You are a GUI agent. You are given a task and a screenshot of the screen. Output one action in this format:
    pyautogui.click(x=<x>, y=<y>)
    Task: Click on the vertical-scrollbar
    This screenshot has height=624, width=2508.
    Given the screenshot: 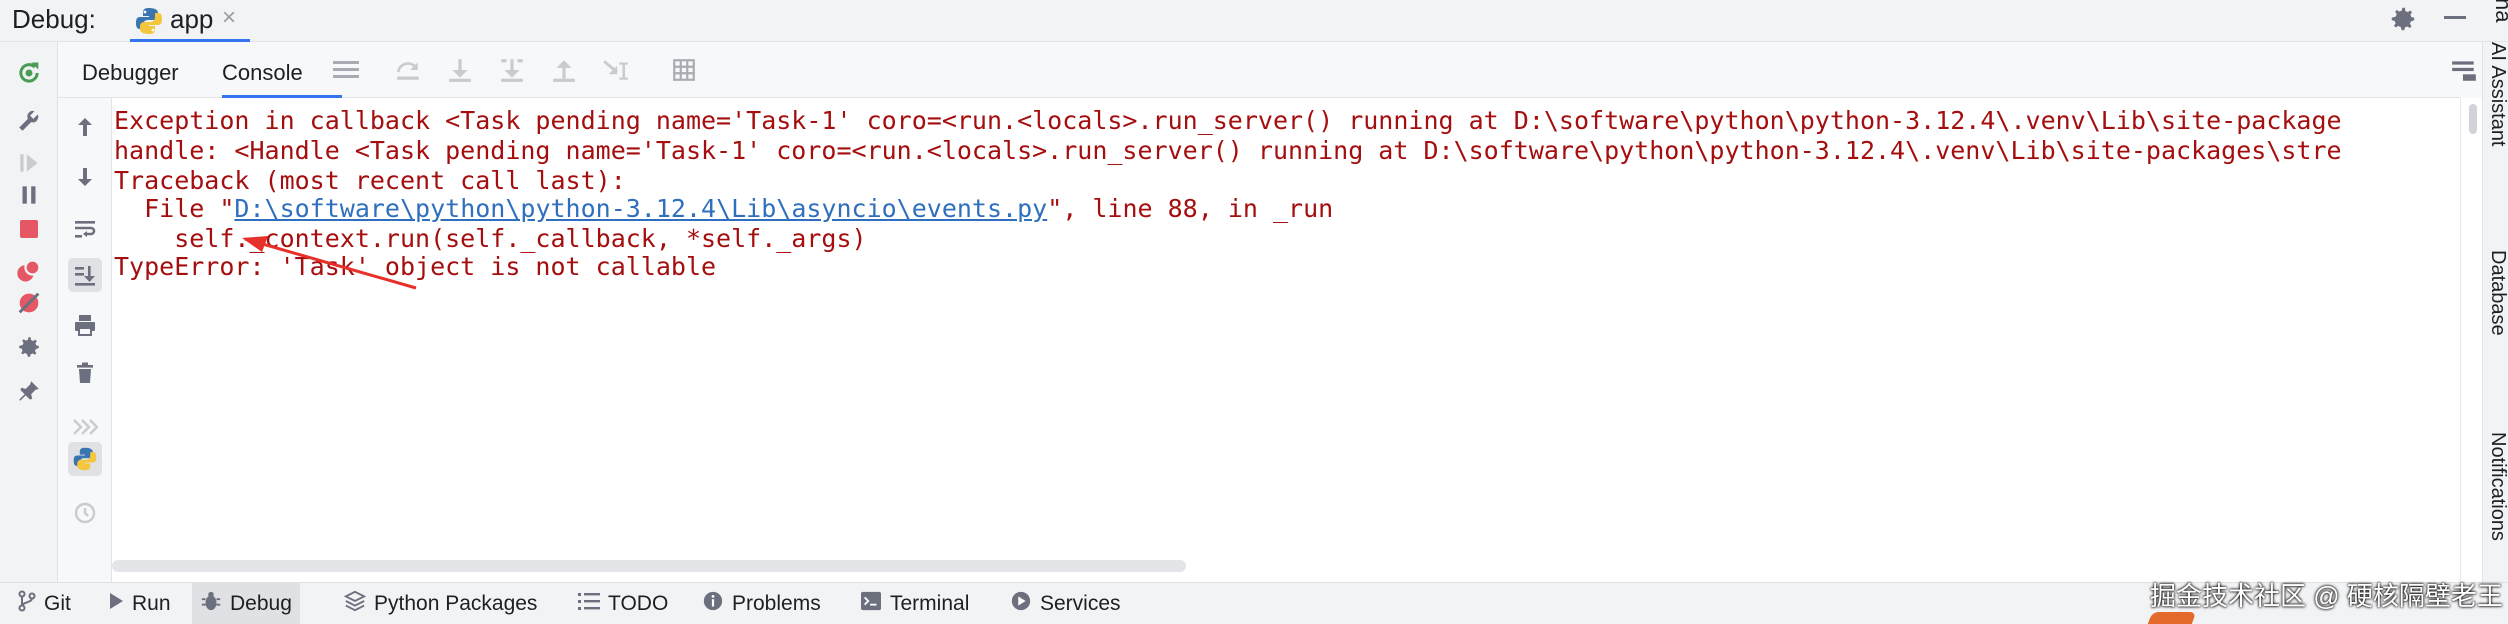 What is the action you would take?
    pyautogui.click(x=2471, y=340)
    